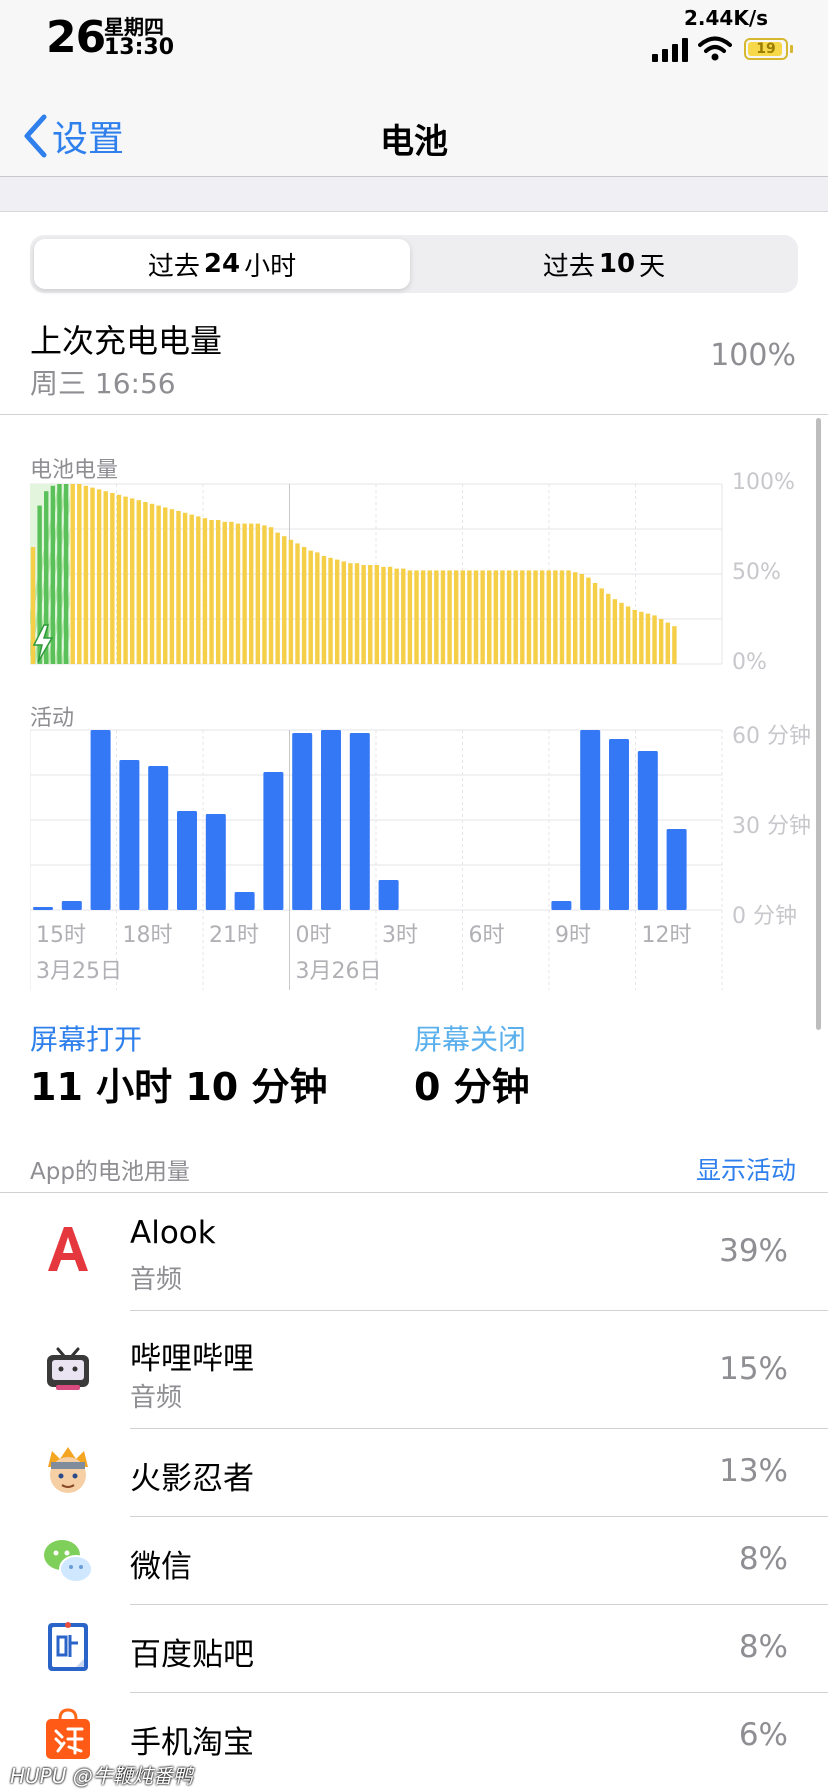  What do you see at coordinates (670, 50) in the screenshot?
I see `signal-icon` at bounding box center [670, 50].